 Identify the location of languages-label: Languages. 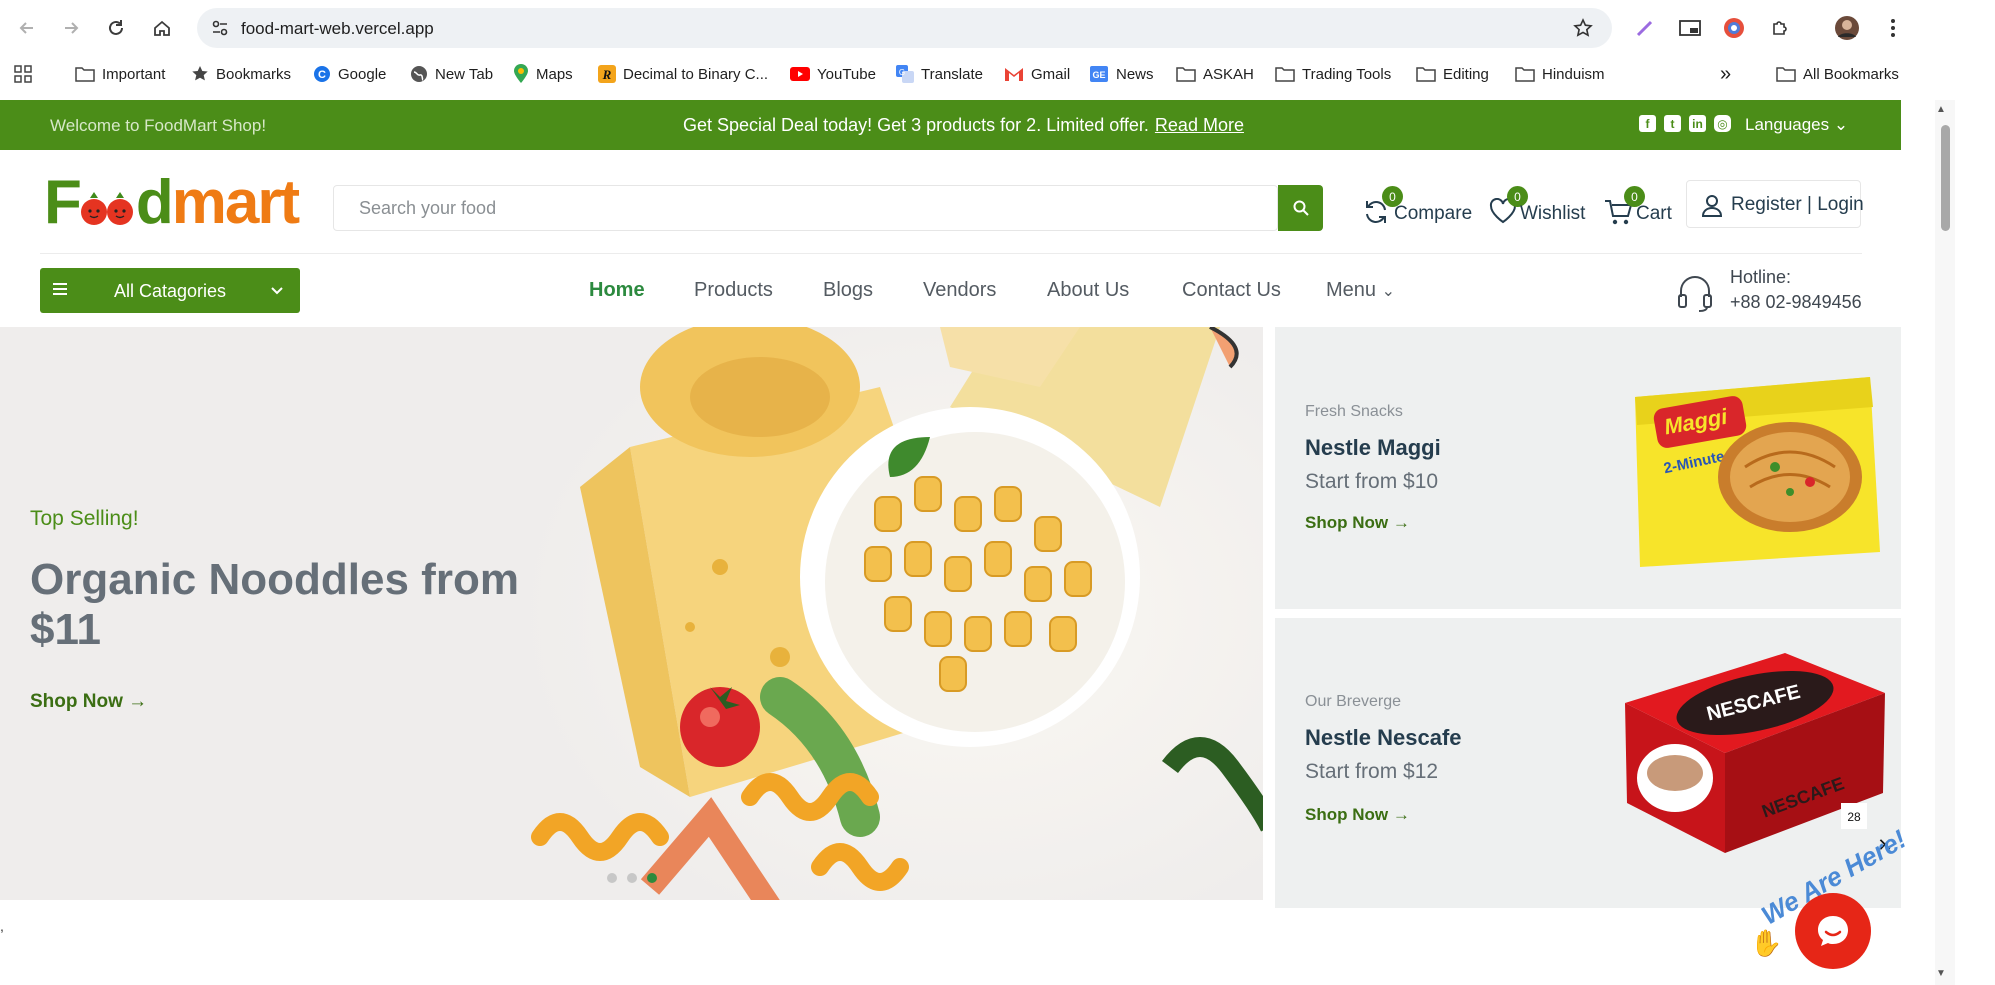
(1787, 124).